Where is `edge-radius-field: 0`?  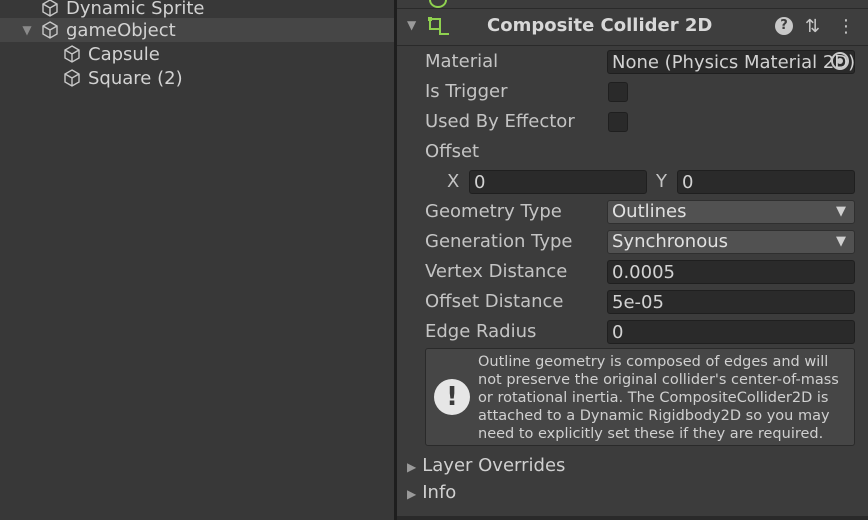 edge-radius-field: 0 is located at coordinates (731, 332).